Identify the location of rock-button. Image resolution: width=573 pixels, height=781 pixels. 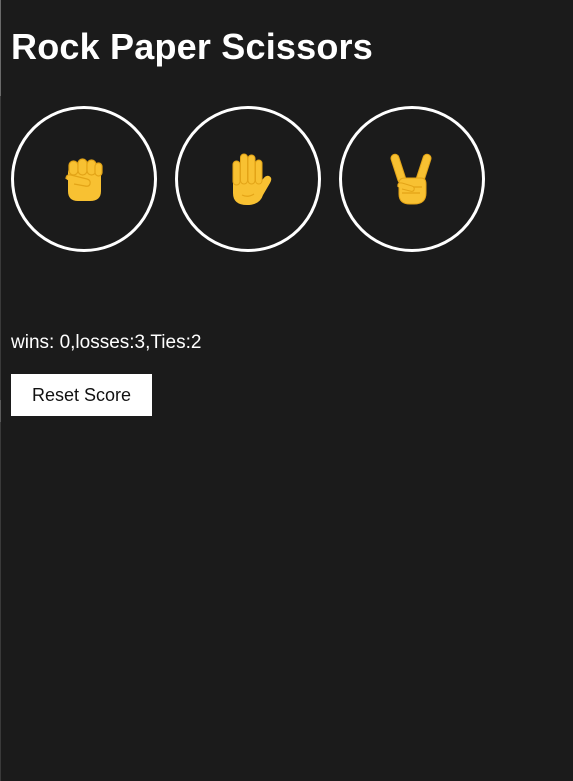
(84, 179).